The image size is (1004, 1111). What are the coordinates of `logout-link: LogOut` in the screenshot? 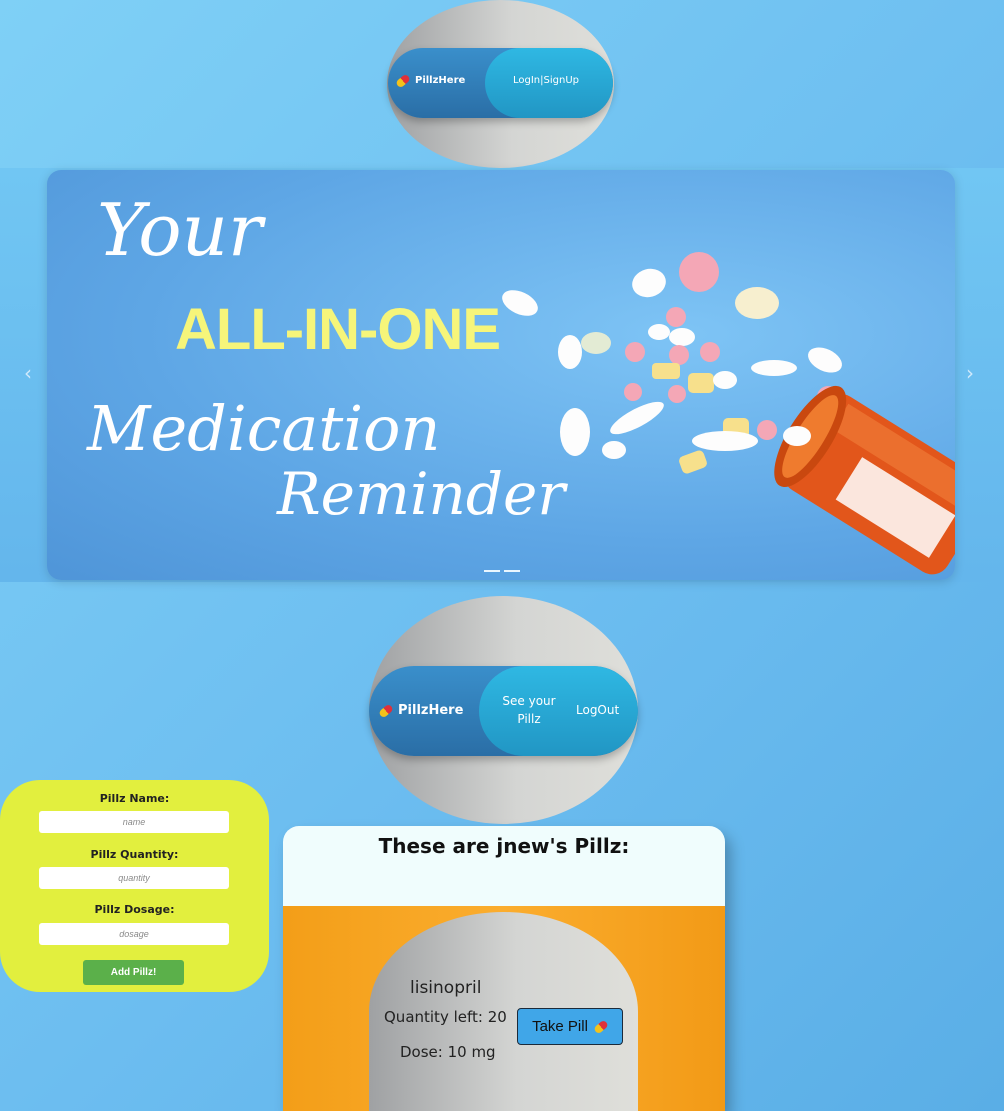 It's located at (597, 710).